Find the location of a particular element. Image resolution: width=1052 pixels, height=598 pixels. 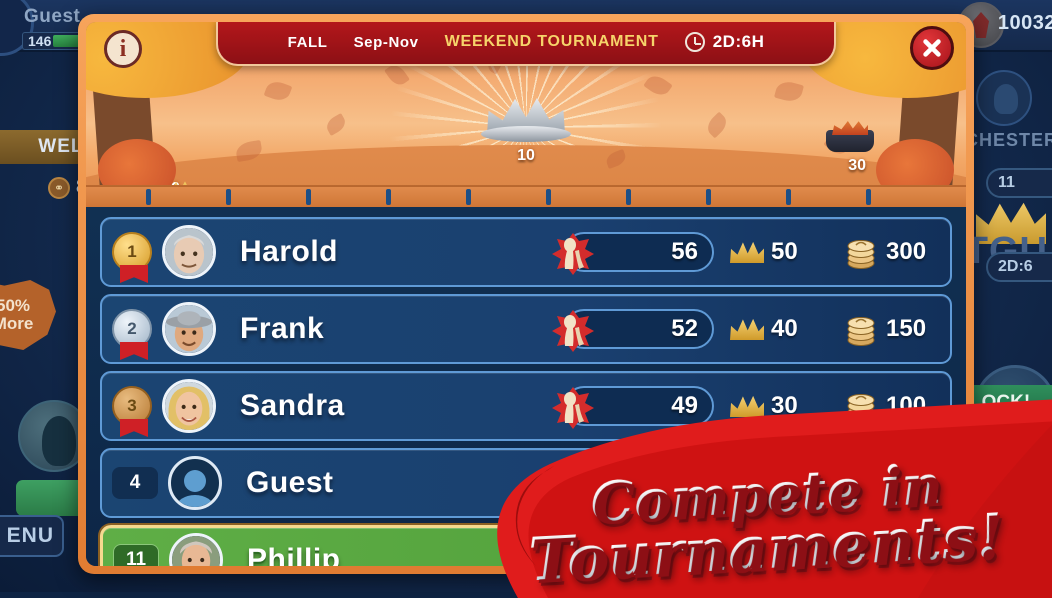

rank-number: 11 is located at coordinates (136, 555).